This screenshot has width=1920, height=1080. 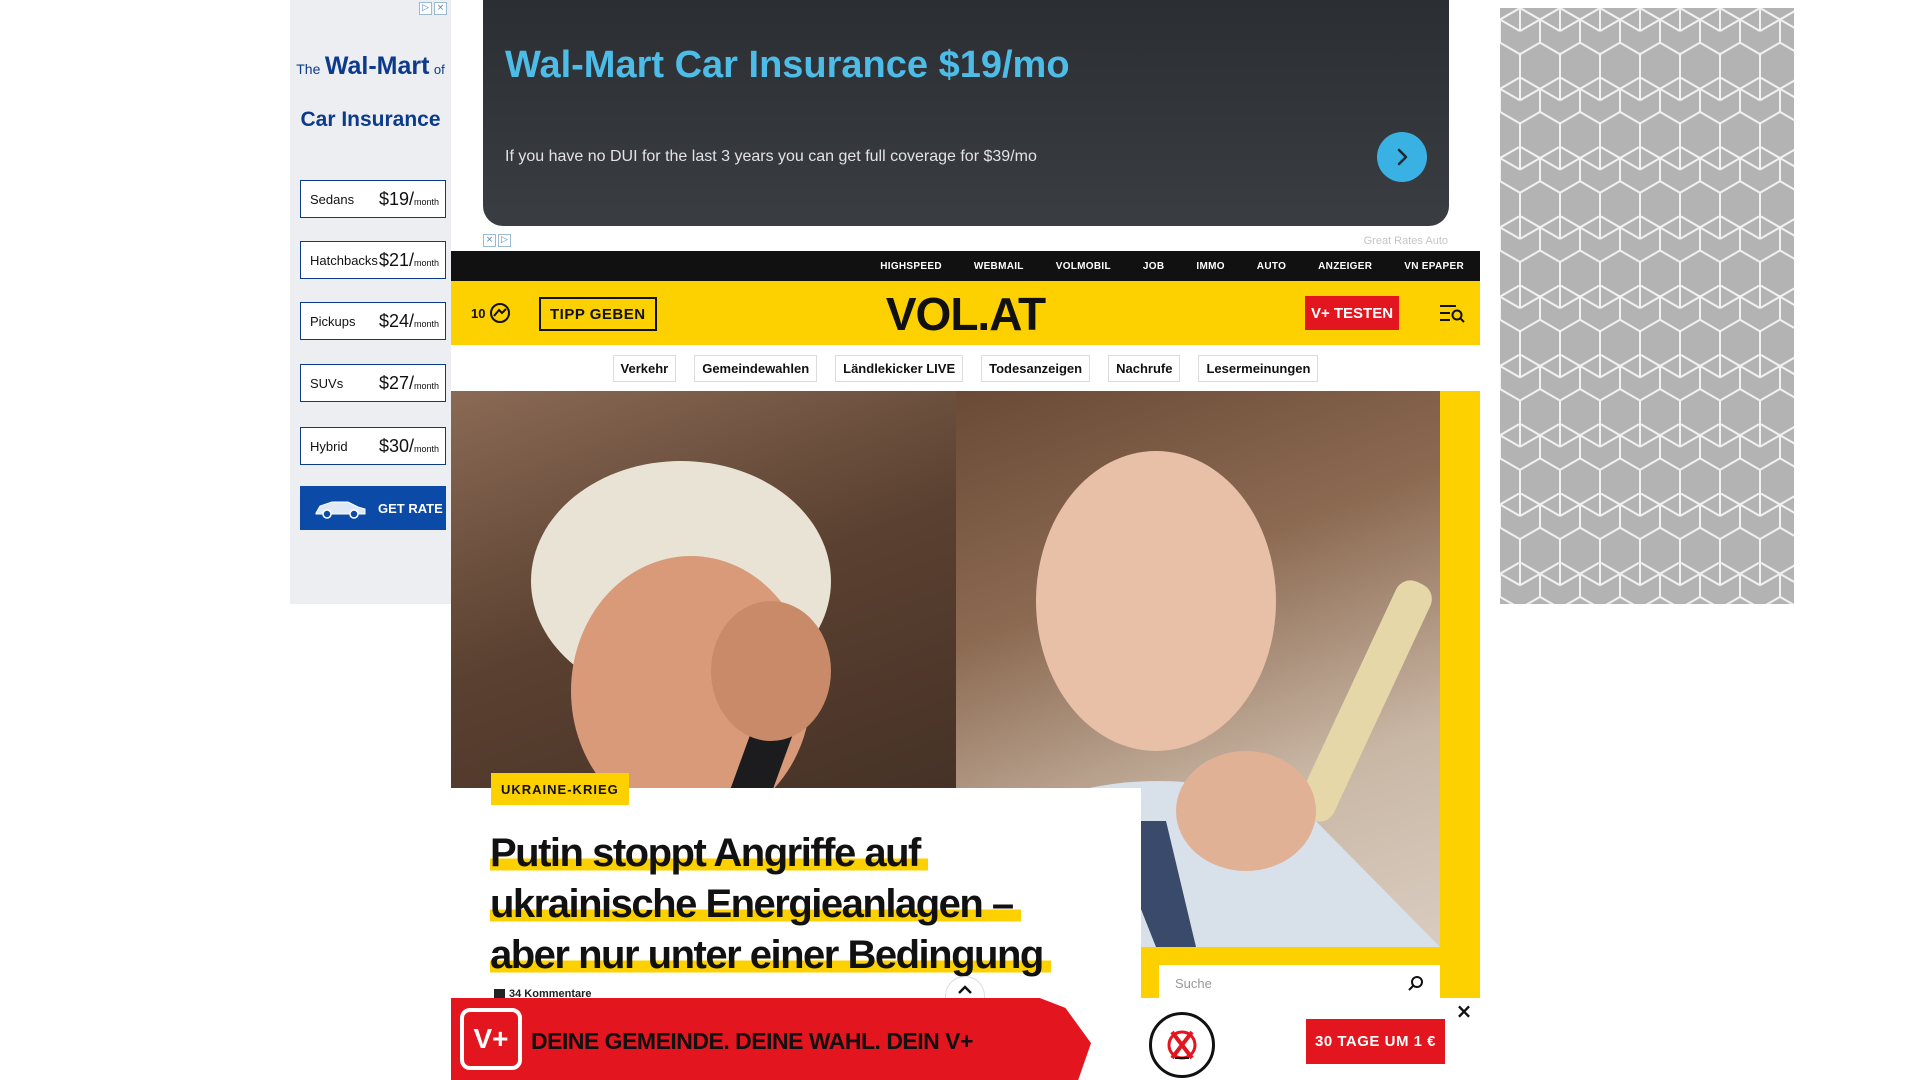 I want to click on search-input: Suche, so click(x=1299, y=983).